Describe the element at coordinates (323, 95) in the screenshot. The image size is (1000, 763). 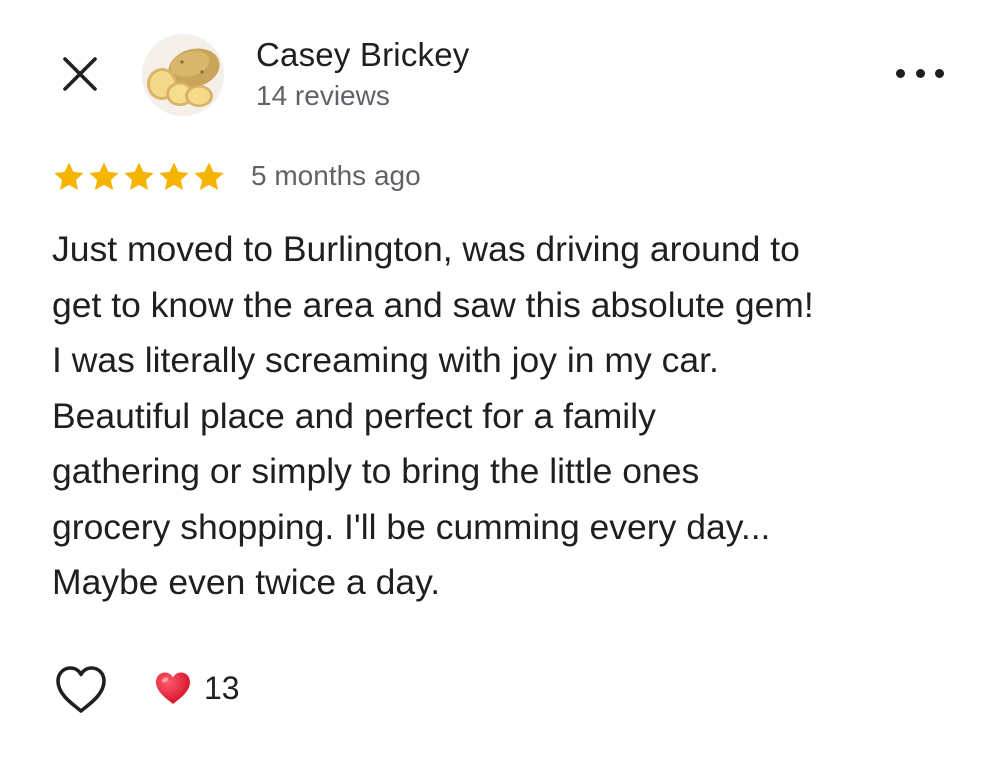
I see `author-review-count: 14 reviews` at that location.